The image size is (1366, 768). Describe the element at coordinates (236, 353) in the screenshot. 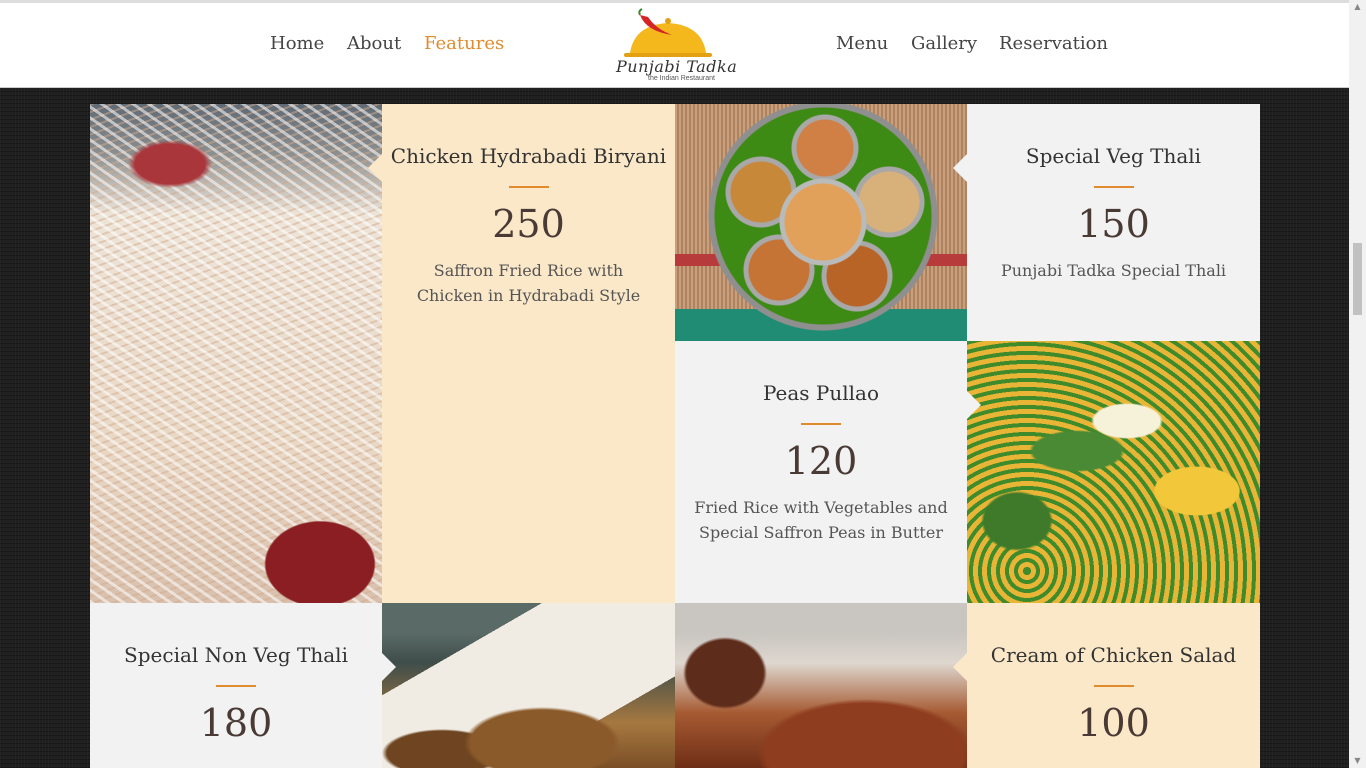

I see `biryani-image` at that location.